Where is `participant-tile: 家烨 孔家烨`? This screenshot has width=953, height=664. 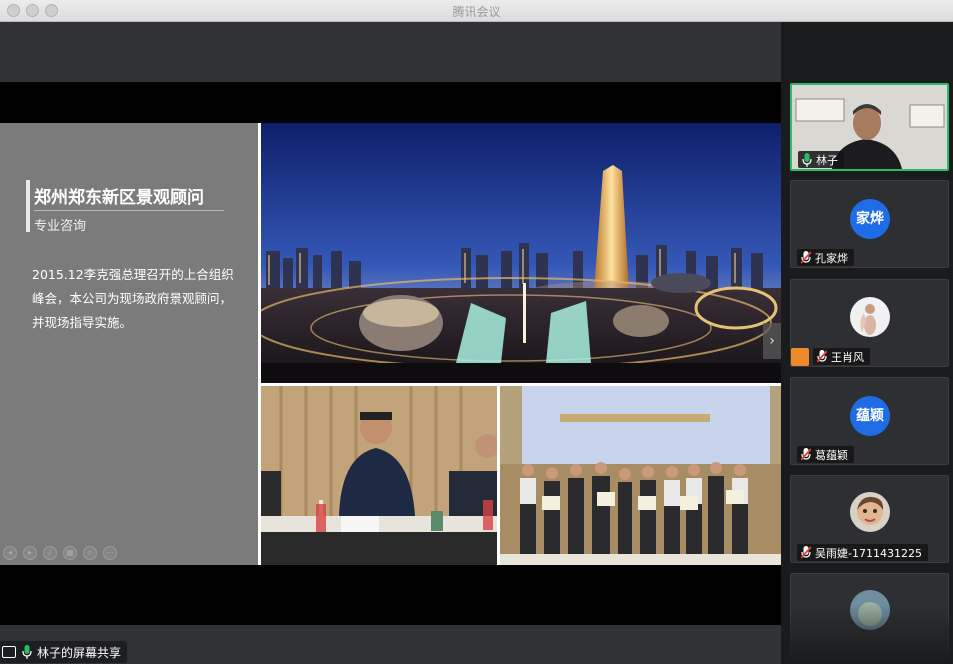 participant-tile: 家烨 孔家烨 is located at coordinates (869, 224).